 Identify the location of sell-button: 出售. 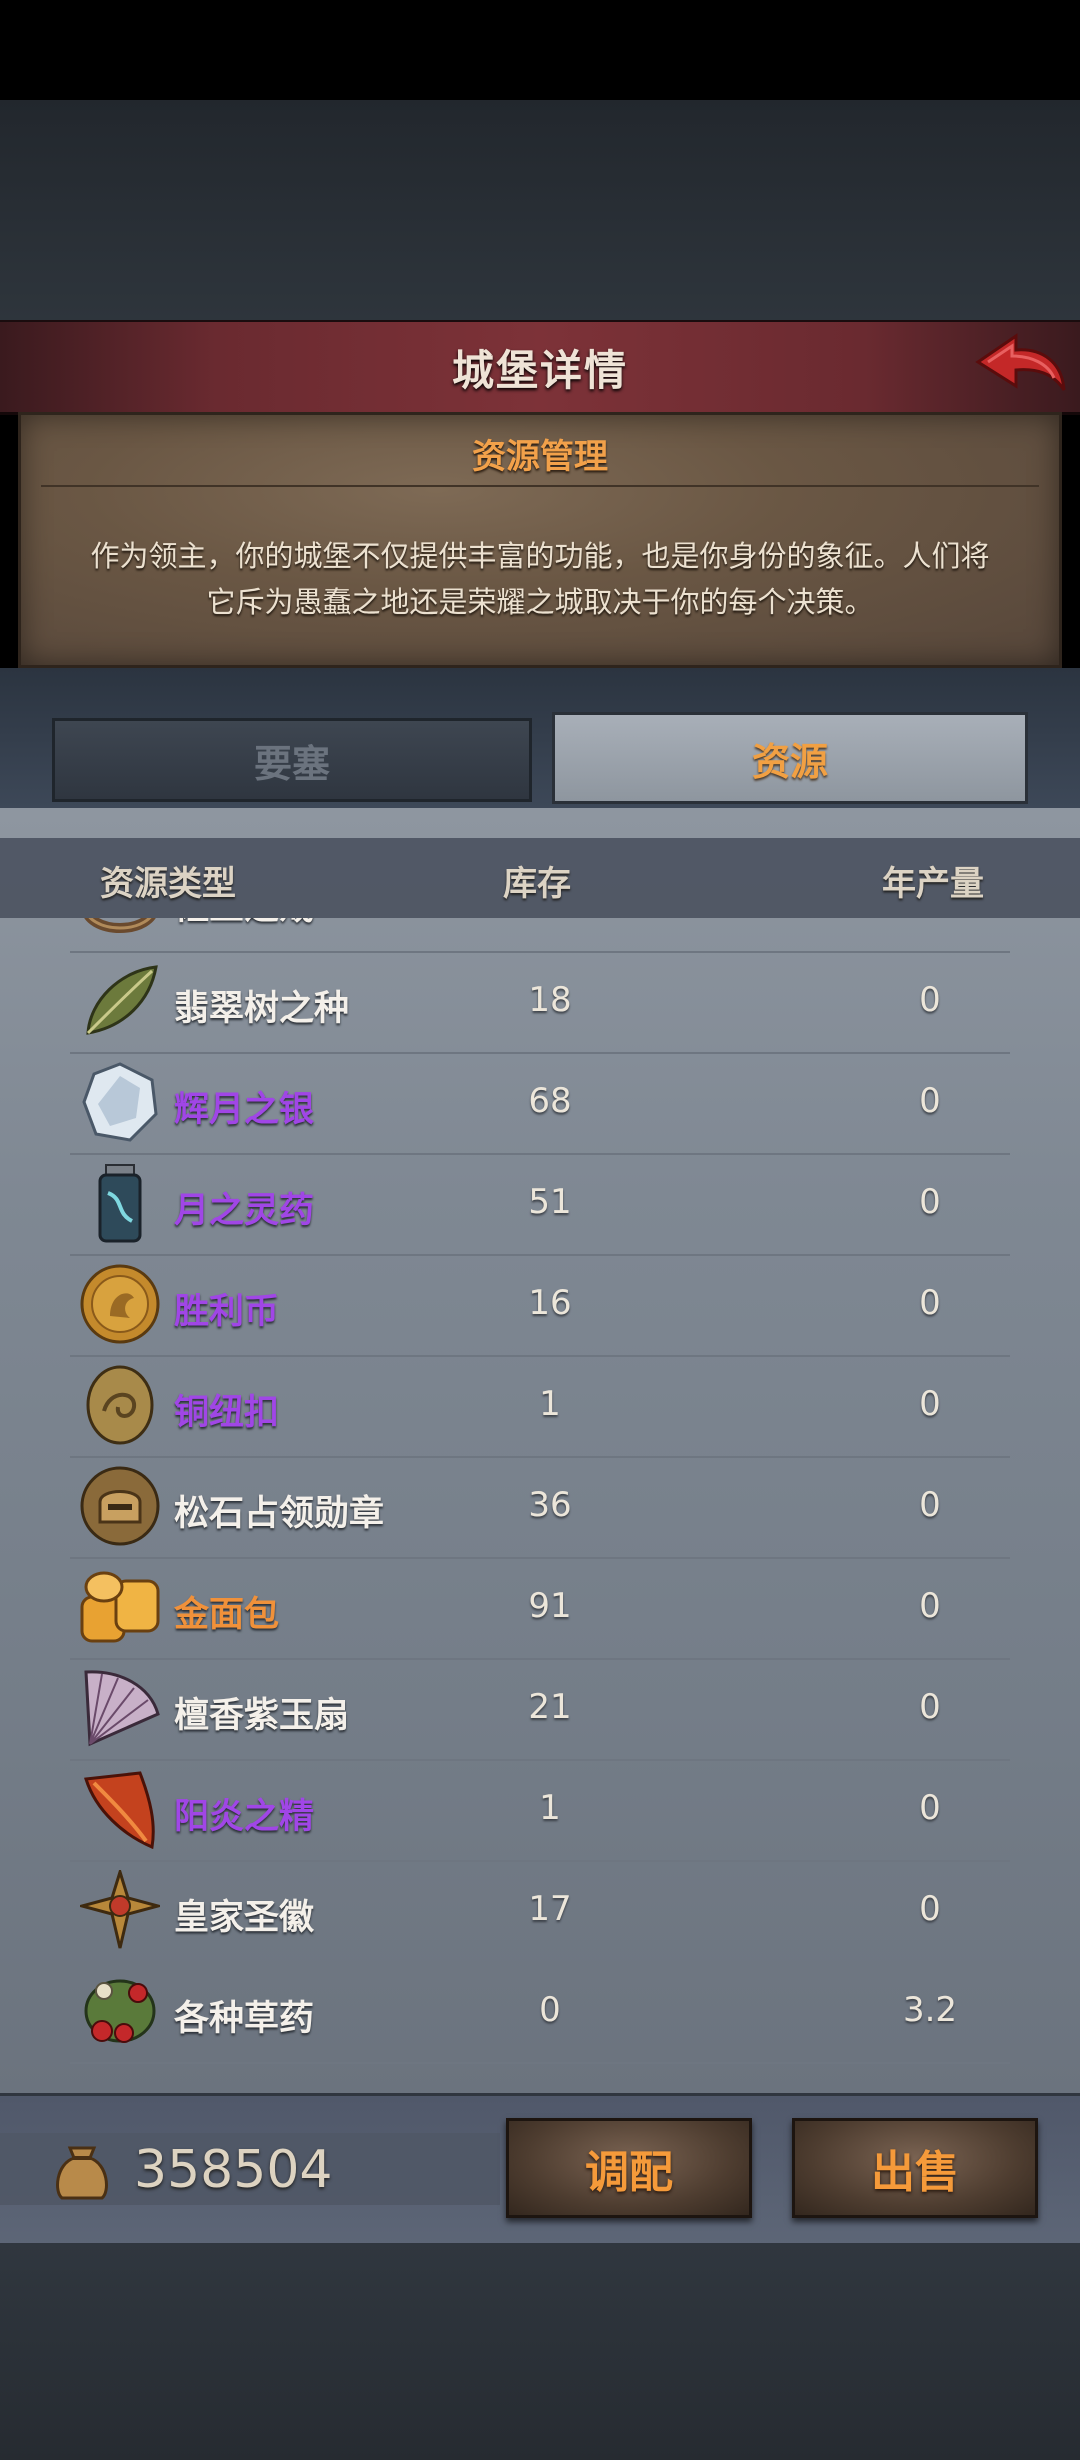
(915, 2168).